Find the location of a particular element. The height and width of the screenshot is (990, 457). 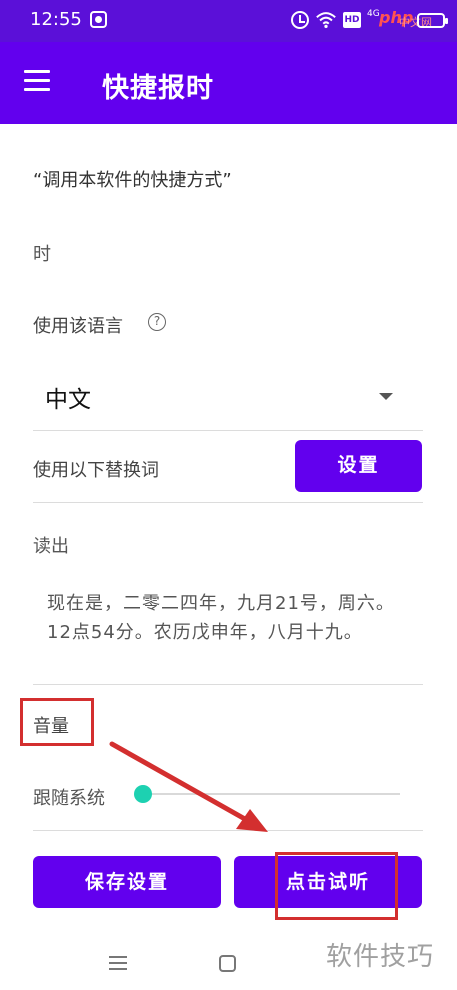

readout-text: 现在是，二零二四年，九月21号，周六。12点54分。农历戊申年，八月十九。 is located at coordinates (221, 618).